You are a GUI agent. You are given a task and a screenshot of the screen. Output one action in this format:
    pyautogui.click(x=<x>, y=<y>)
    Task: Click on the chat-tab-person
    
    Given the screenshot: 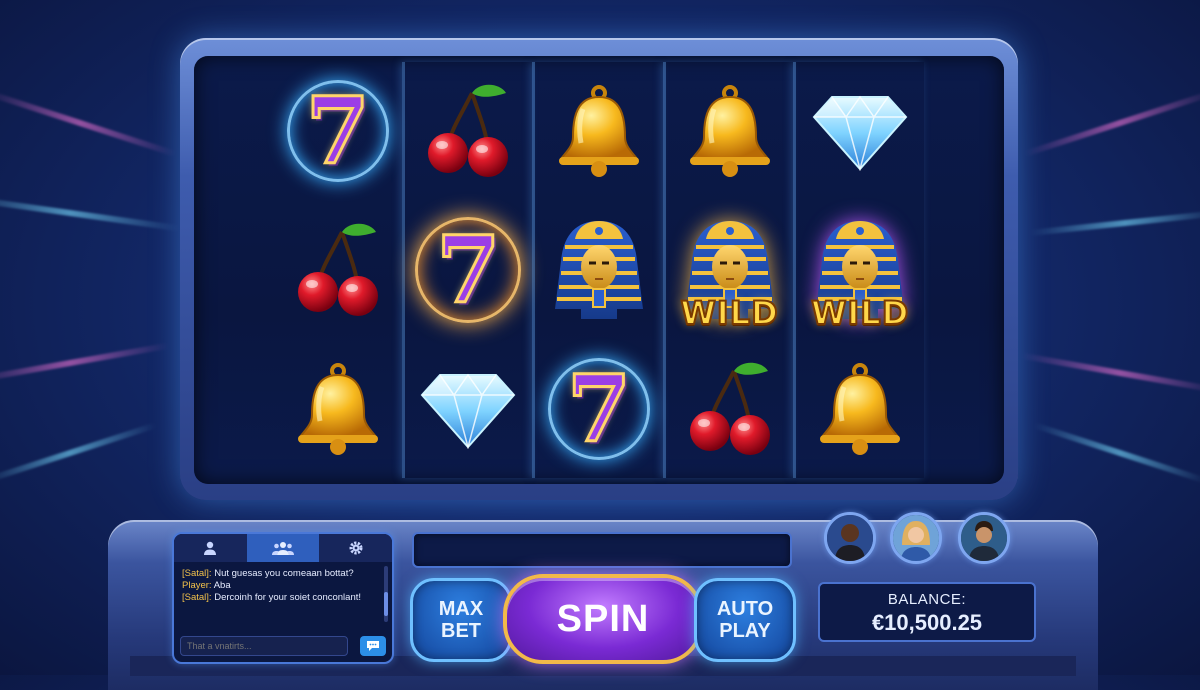 What is the action you would take?
    pyautogui.click(x=210, y=548)
    